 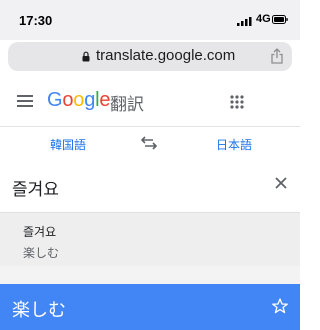 I want to click on share-icon, so click(x=277, y=56).